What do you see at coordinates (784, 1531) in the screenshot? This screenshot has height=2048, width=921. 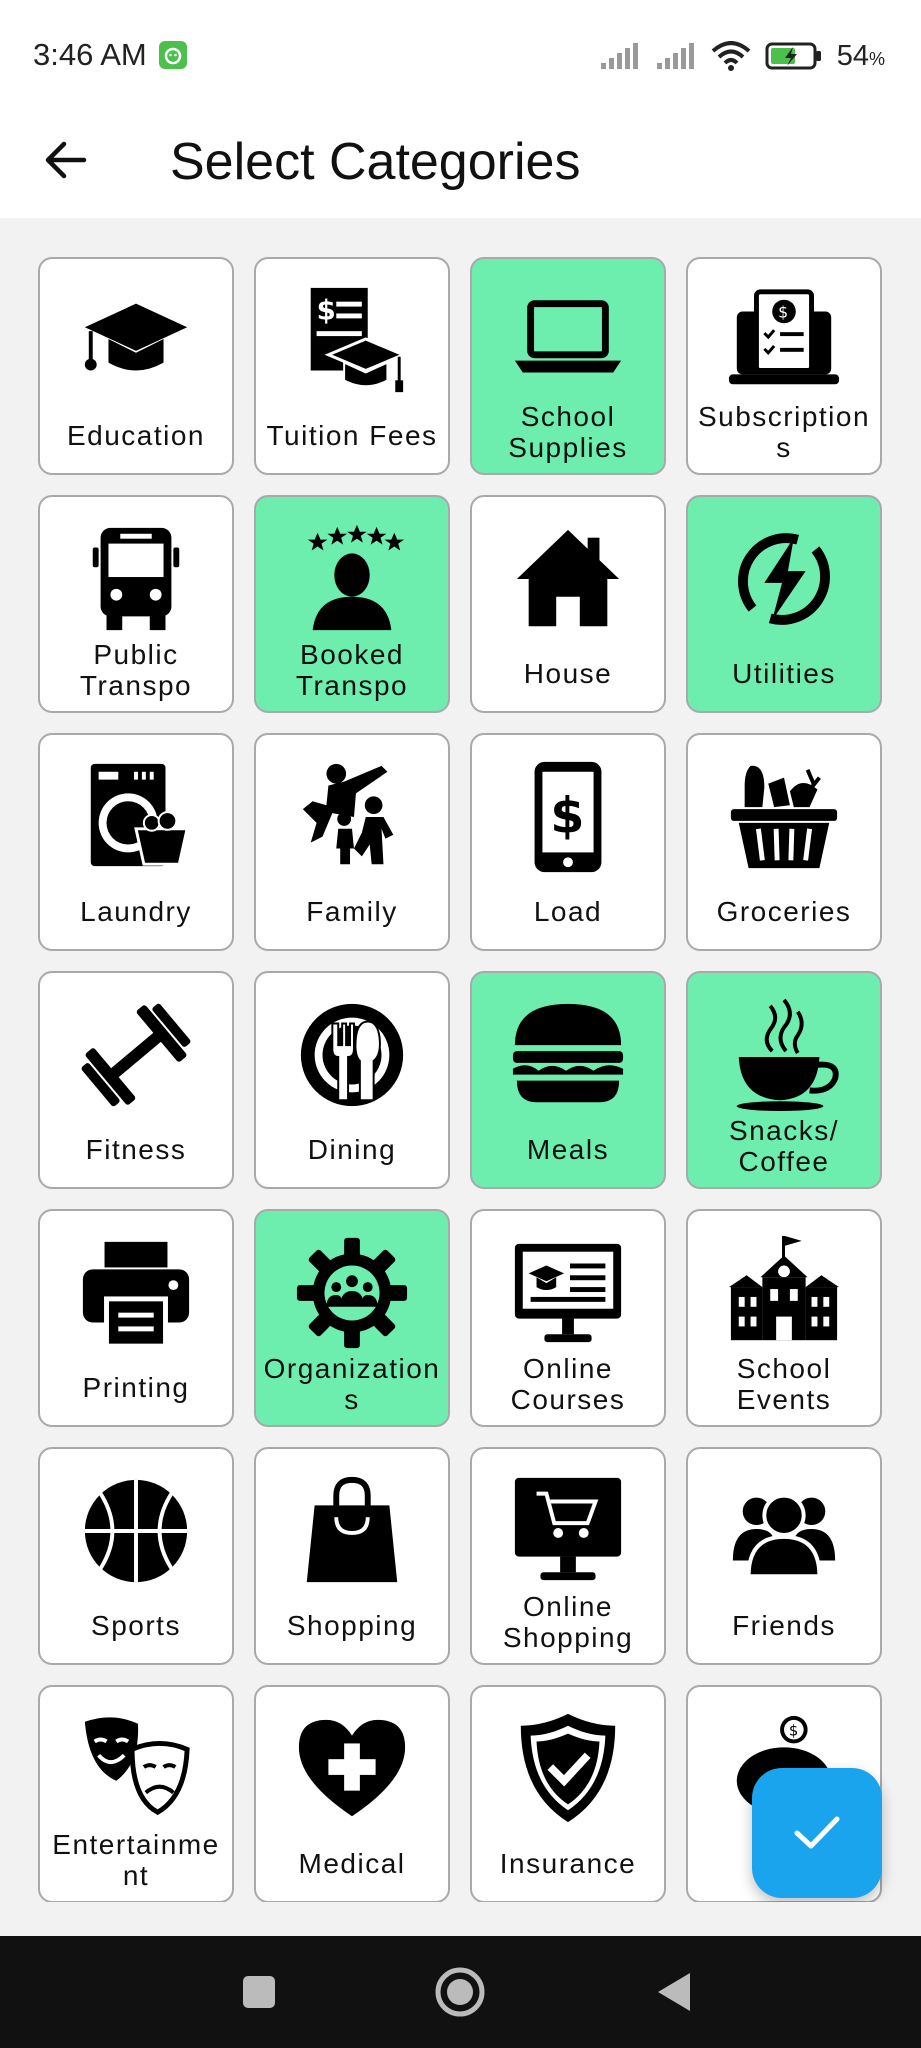 I see `people-group-icon` at bounding box center [784, 1531].